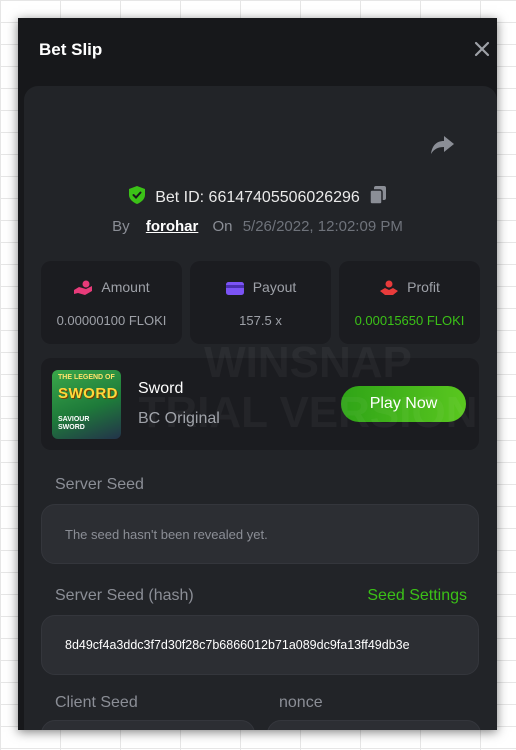  What do you see at coordinates (409, 320) in the screenshot?
I see `profit-value: 0.00015650 FLOKI` at bounding box center [409, 320].